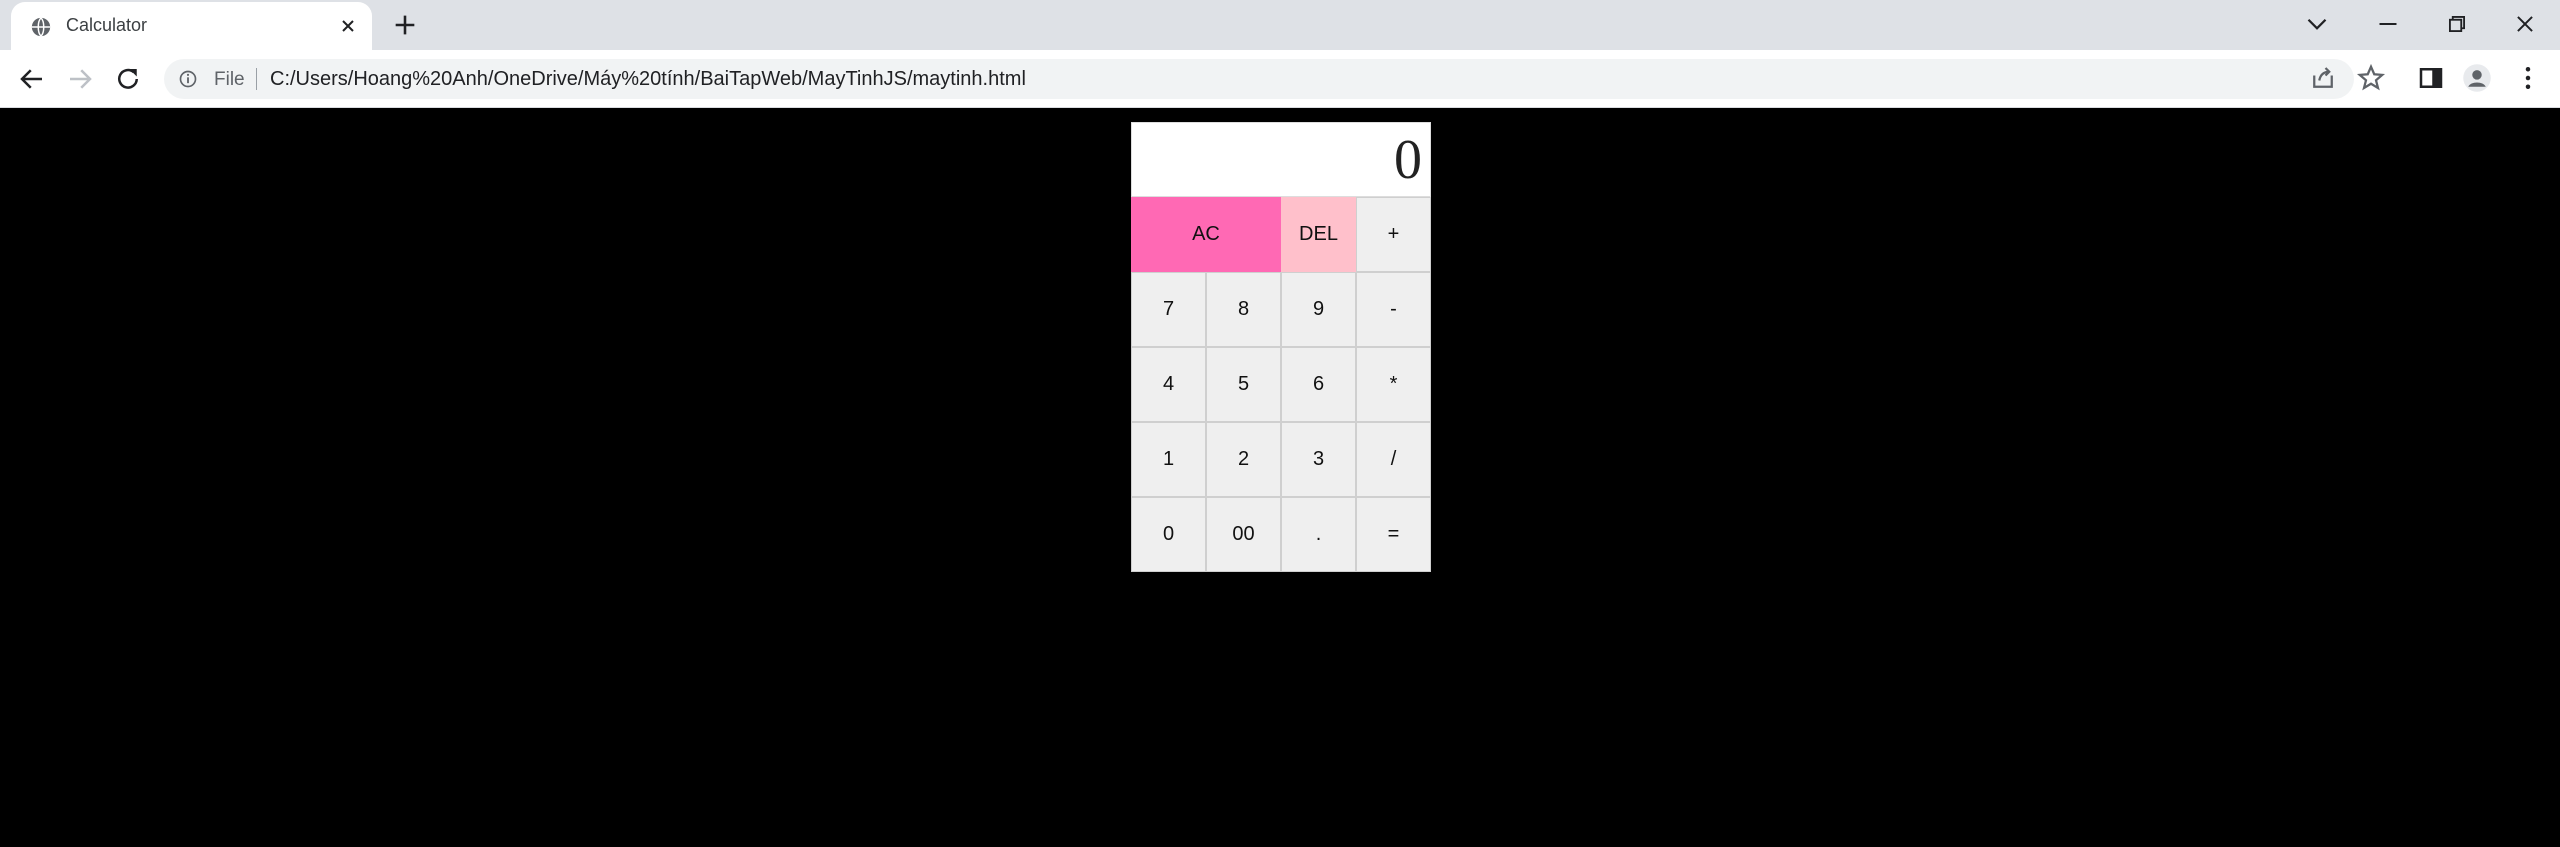  I want to click on close-tab-icon, so click(348, 26).